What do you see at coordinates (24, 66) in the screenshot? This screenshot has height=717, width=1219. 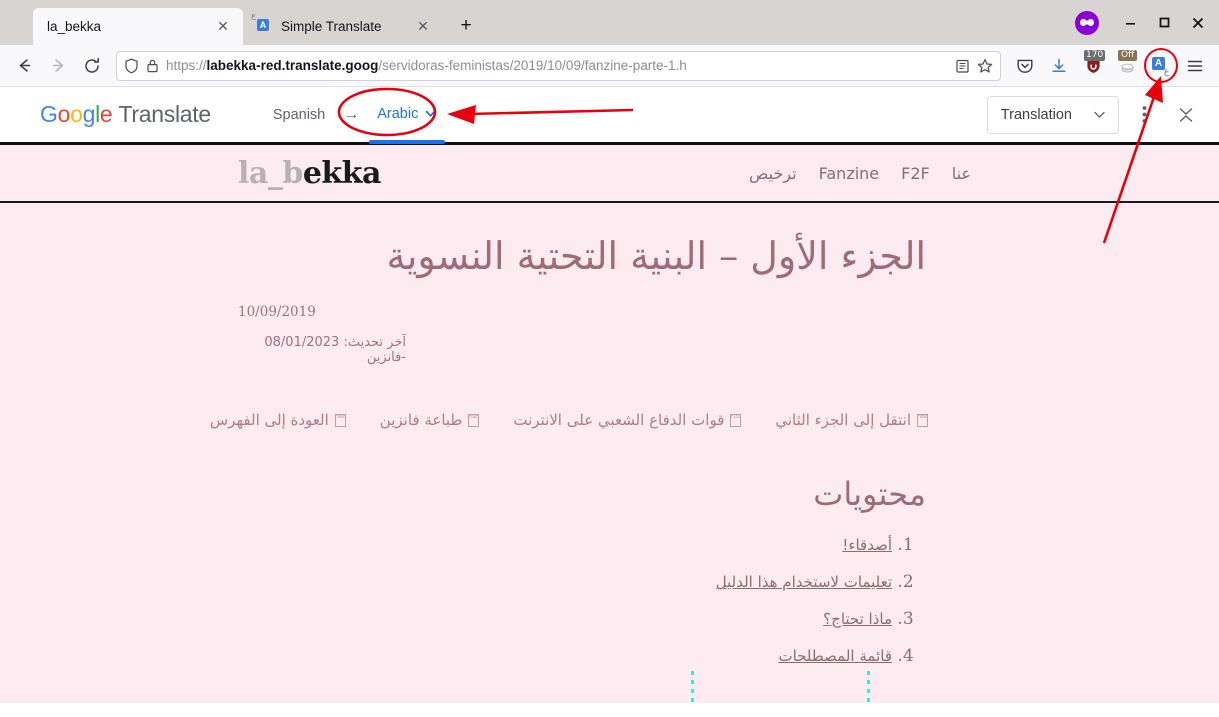 I see `back-button-icon` at bounding box center [24, 66].